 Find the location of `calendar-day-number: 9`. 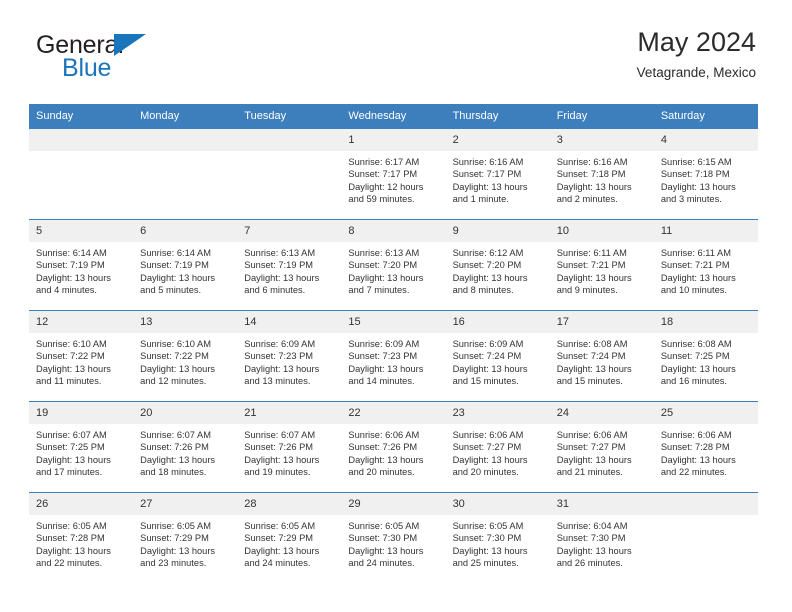

calendar-day-number: 9 is located at coordinates (497, 231).